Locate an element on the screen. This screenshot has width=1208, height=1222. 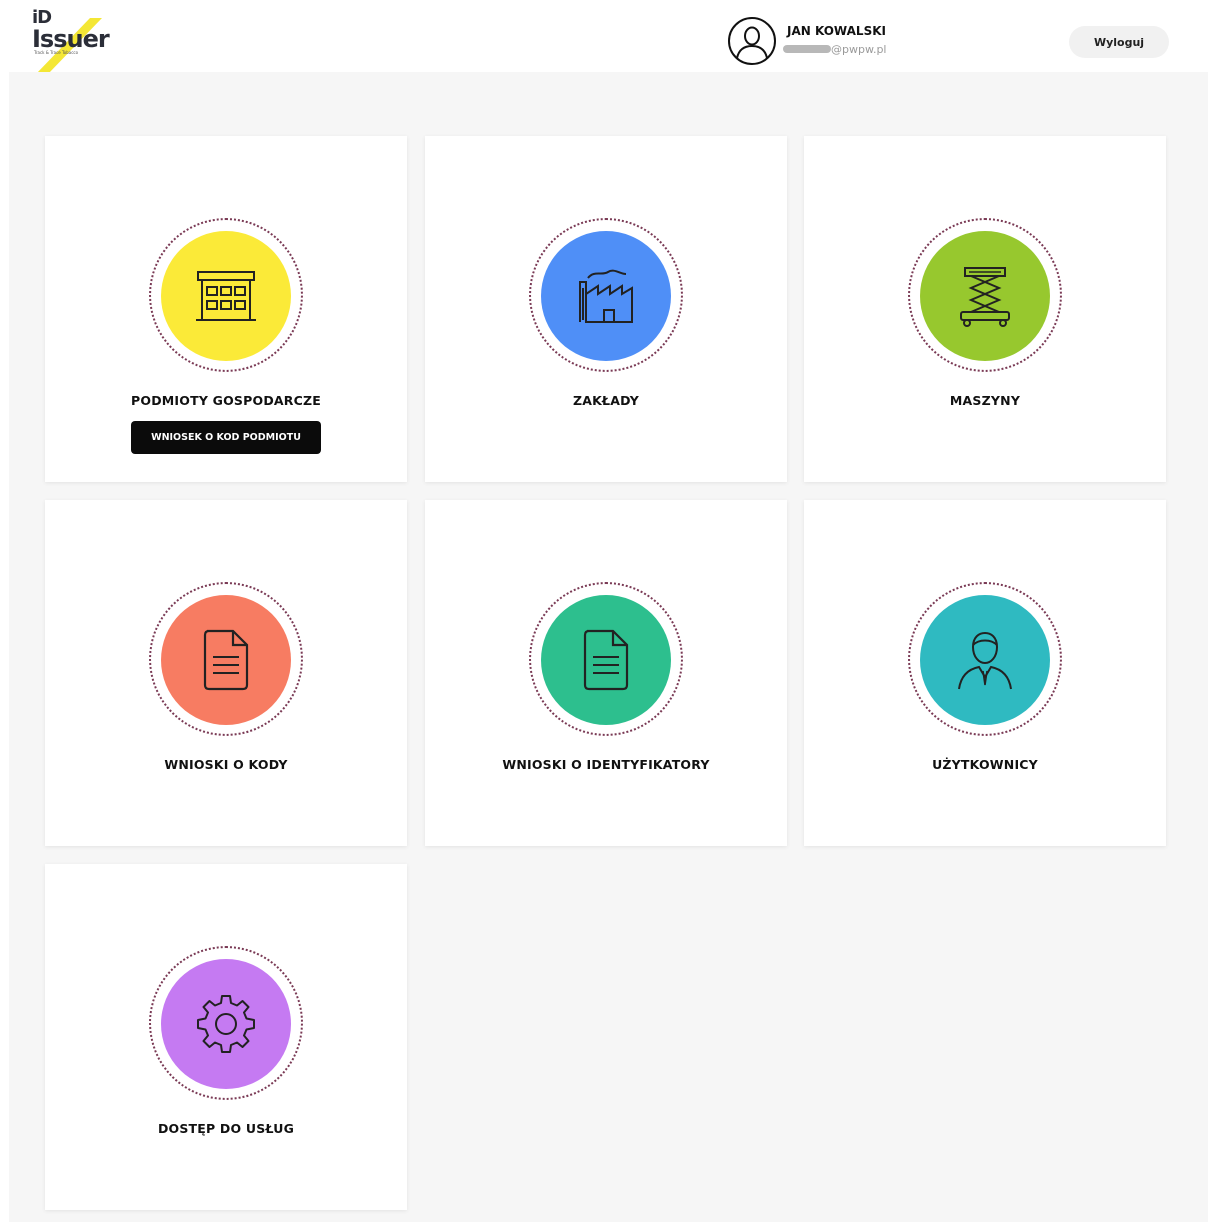
tile-label: DOSTĘP DO USŁUG is located at coordinates (226, 1128).